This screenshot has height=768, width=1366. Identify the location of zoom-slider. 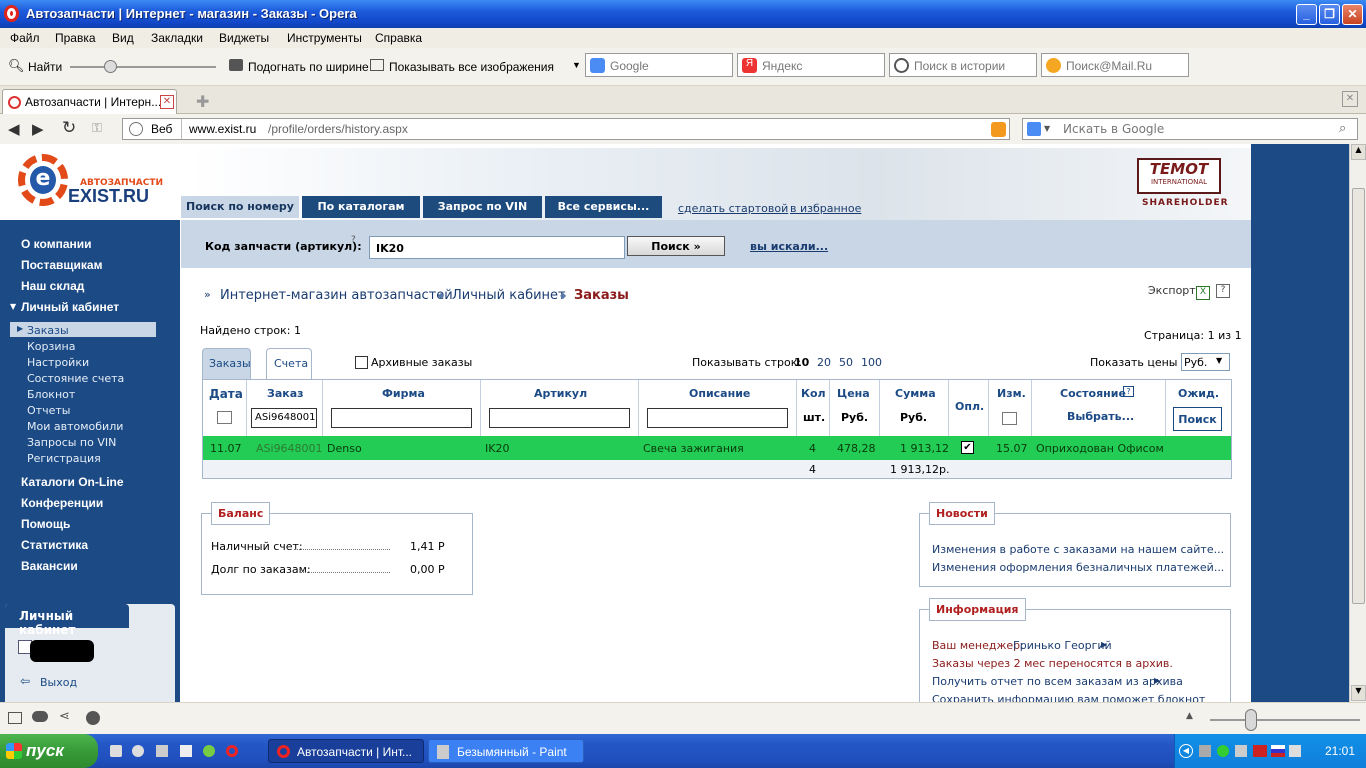
(143, 67).